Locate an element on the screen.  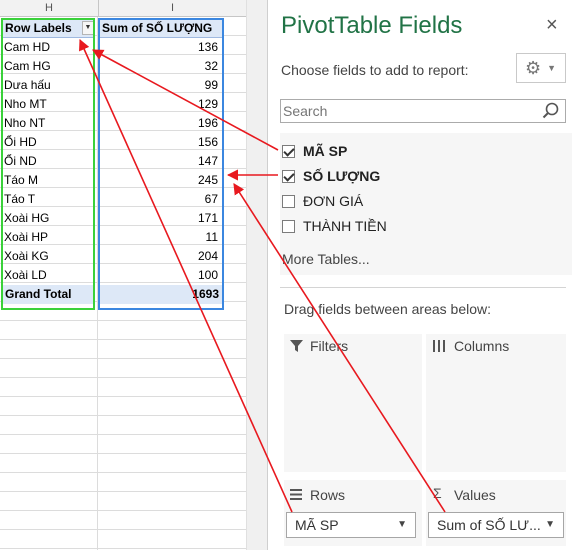
pill-label: MÃ SP is located at coordinates (317, 525).